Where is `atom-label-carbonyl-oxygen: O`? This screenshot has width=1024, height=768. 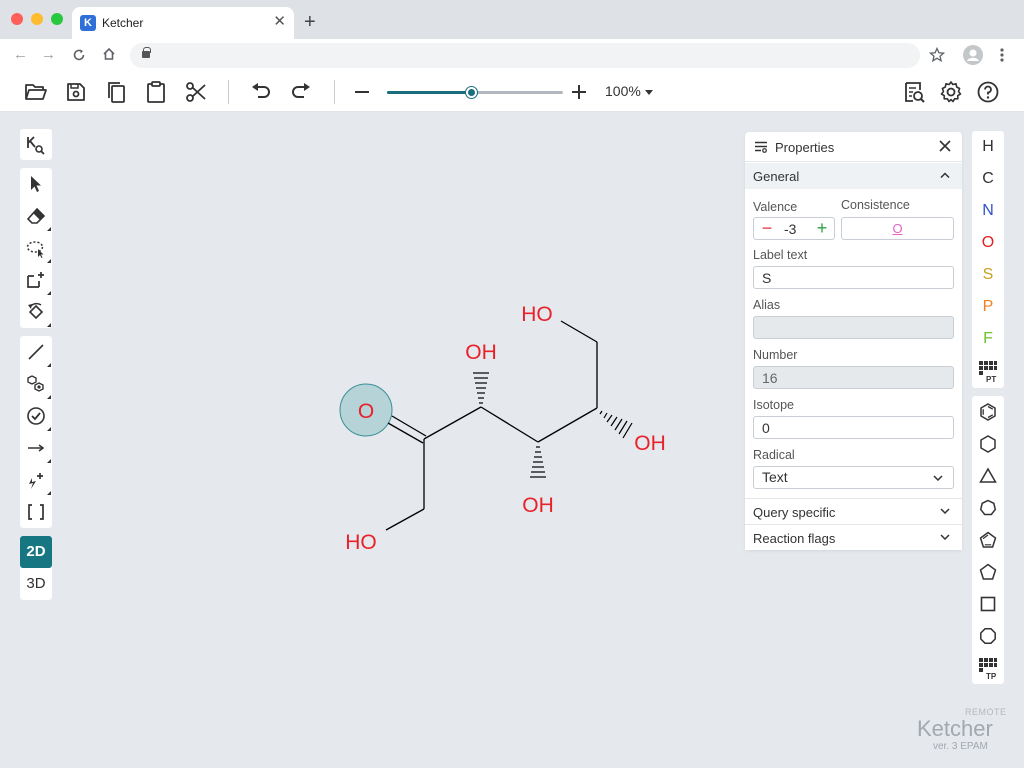 atom-label-carbonyl-oxygen: O is located at coordinates (366, 411).